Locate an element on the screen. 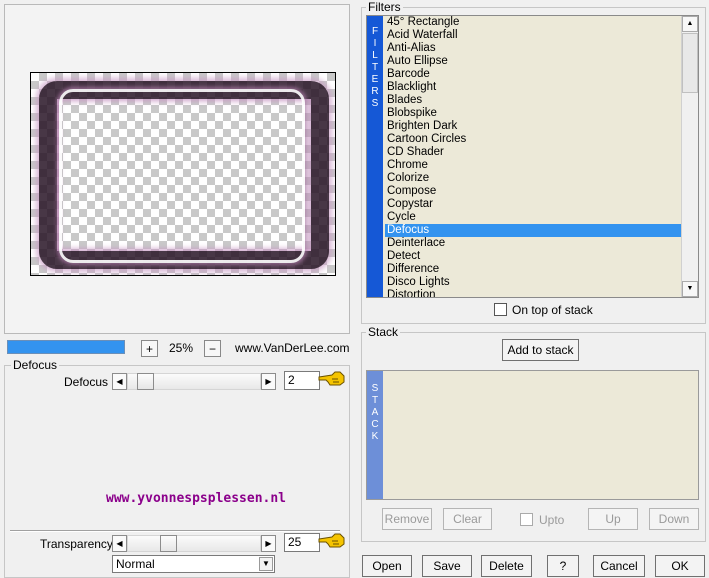 The height and width of the screenshot is (578, 709). side-bar-letter: E is located at coordinates (375, 79).